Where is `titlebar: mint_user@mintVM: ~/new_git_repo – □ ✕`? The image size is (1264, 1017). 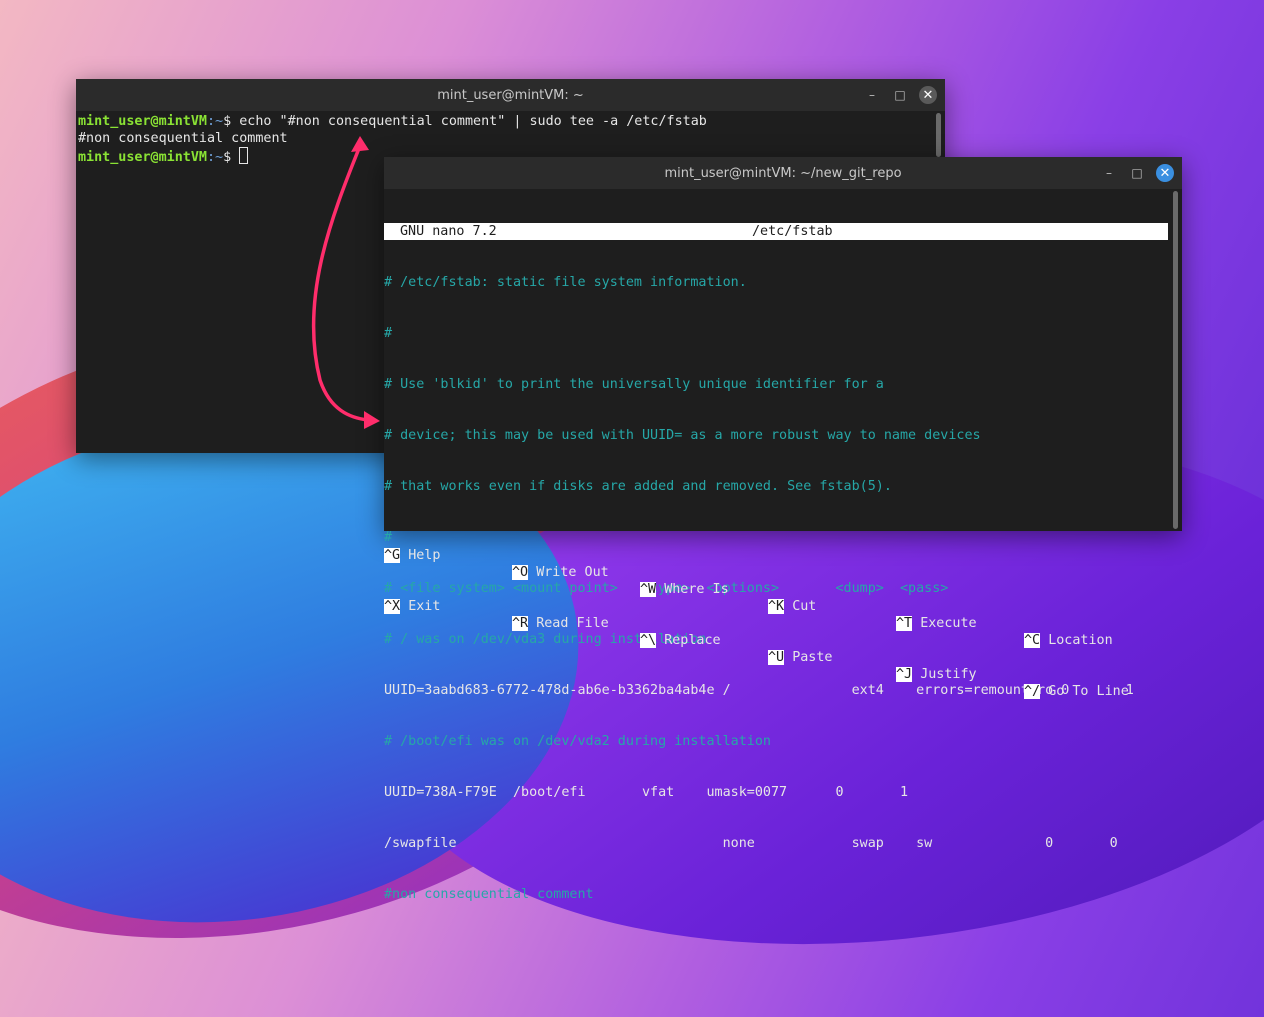 titlebar: mint_user@mintVM: ~/new_git_repo – □ ✕ is located at coordinates (783, 173).